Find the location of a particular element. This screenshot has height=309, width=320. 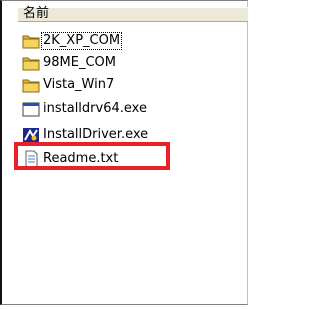

file-item-label: Vista_Win7 is located at coordinates (79, 84).